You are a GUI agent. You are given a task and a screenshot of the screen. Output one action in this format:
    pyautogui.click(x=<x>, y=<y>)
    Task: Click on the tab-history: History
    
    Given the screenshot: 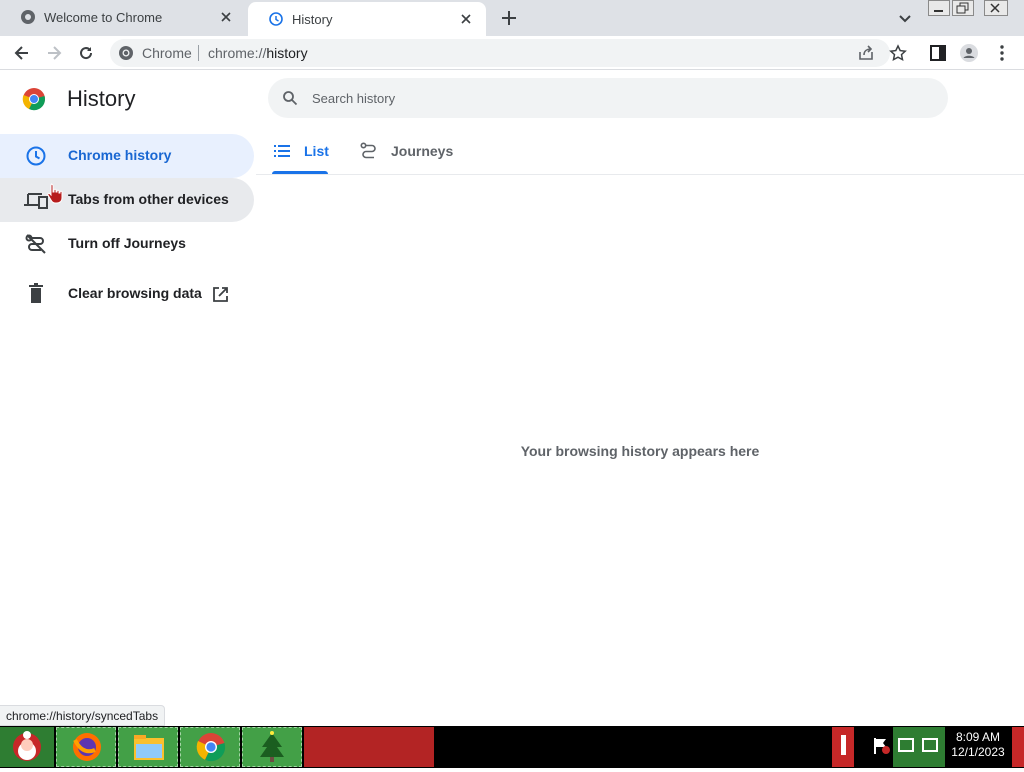 What is the action you would take?
    pyautogui.click(x=367, y=19)
    